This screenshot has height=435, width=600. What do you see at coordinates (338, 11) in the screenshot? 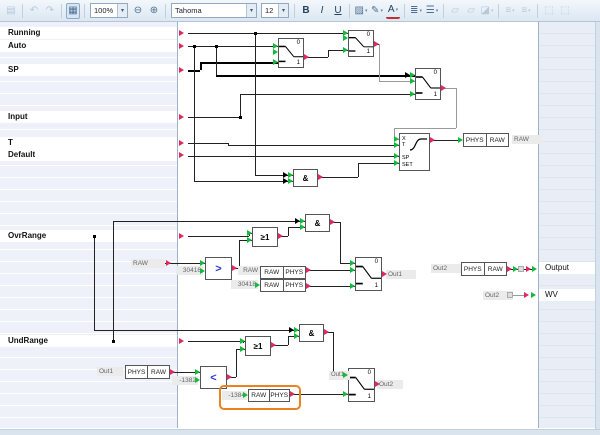
I see `underline-button: U` at bounding box center [338, 11].